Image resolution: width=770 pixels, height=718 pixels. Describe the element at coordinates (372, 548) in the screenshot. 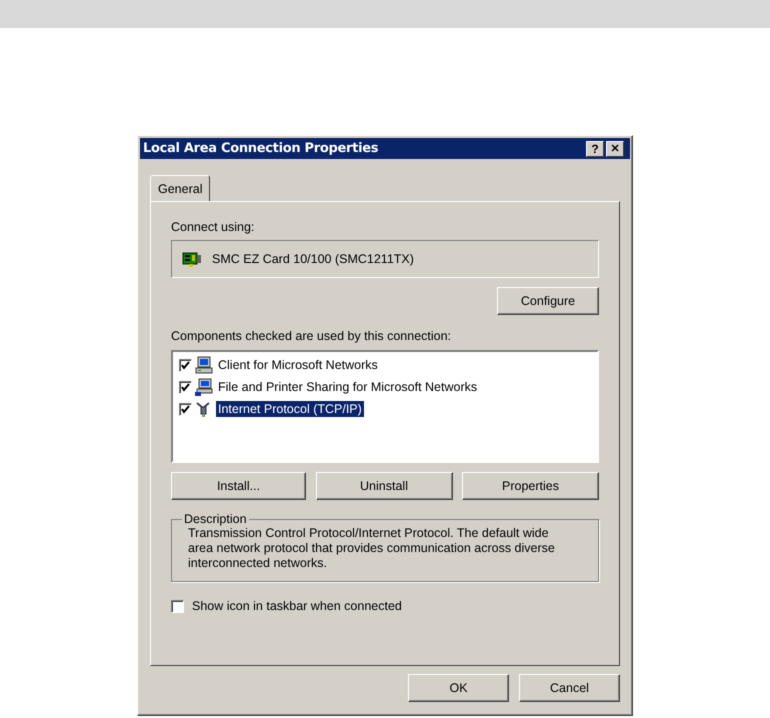

I see `description-text: Transmission Control Protocol/Internet Protocol. The default wide area network protocol that provides communication across diverse interconnected networks.` at that location.